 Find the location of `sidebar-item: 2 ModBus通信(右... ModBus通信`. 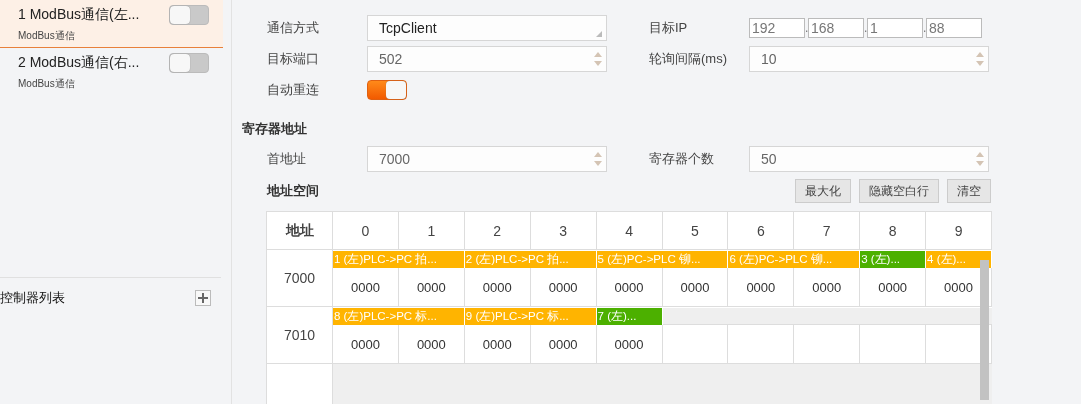

sidebar-item: 2 ModBus通信(右... ModBus通信 is located at coordinates (111, 72).